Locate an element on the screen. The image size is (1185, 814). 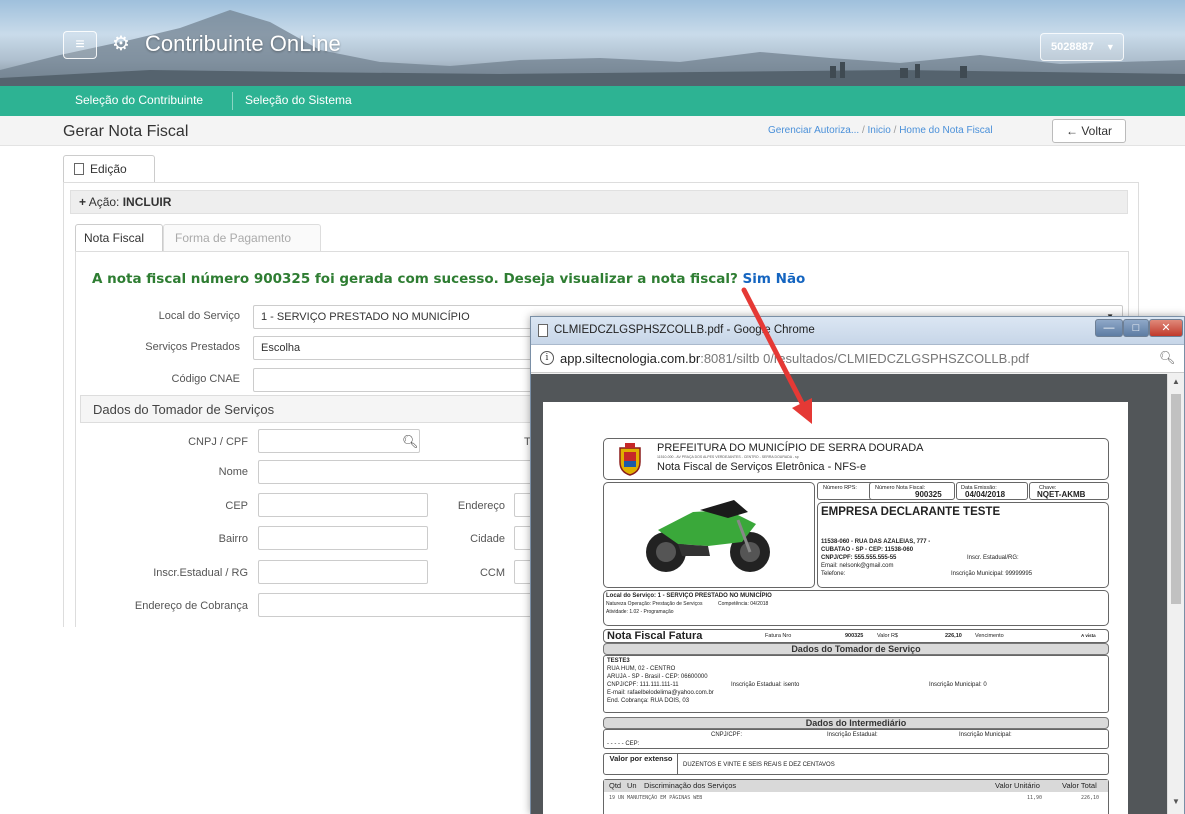
pdf-col-un: Un is located at coordinates (632, 785).